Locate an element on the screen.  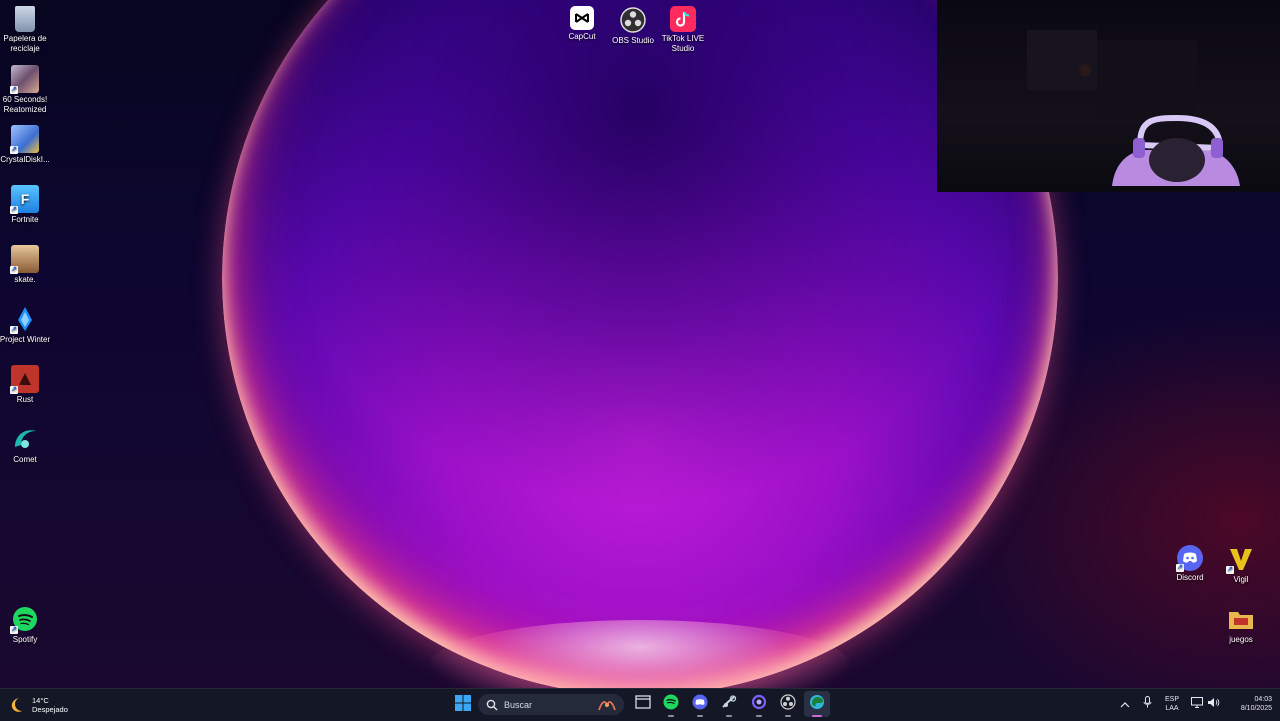
speaker-icon is located at coordinates (1213, 704).